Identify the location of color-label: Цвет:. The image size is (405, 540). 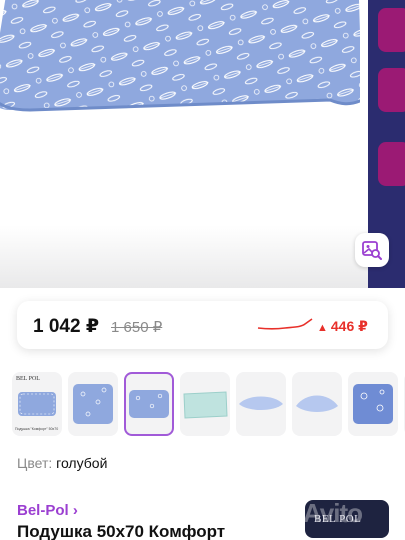
(35, 463).